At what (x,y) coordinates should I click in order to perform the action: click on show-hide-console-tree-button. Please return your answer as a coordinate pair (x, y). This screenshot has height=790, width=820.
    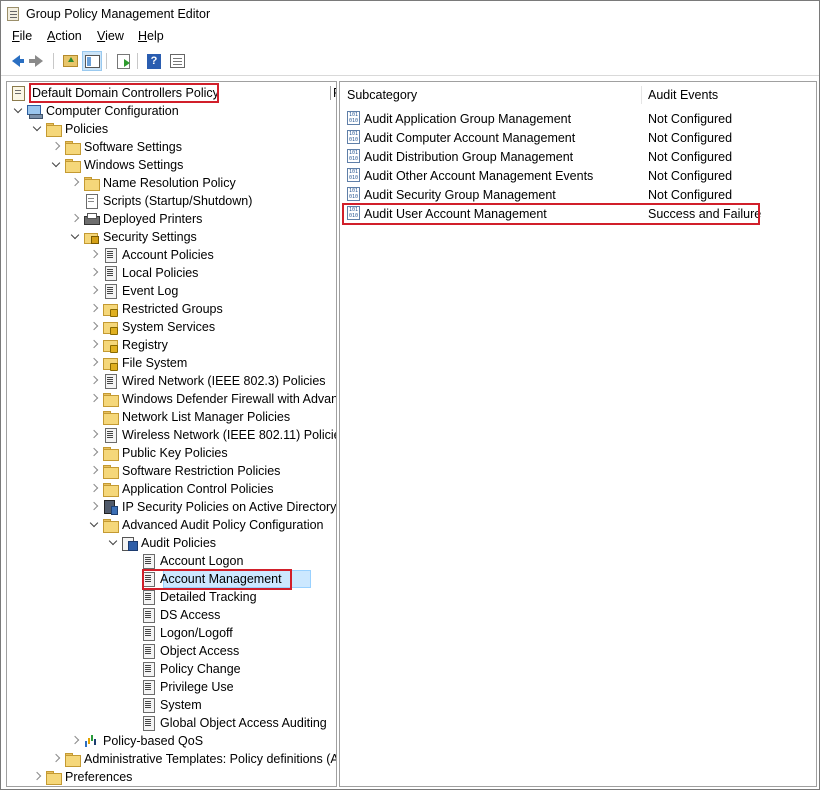
    Looking at the image, I should click on (92, 61).